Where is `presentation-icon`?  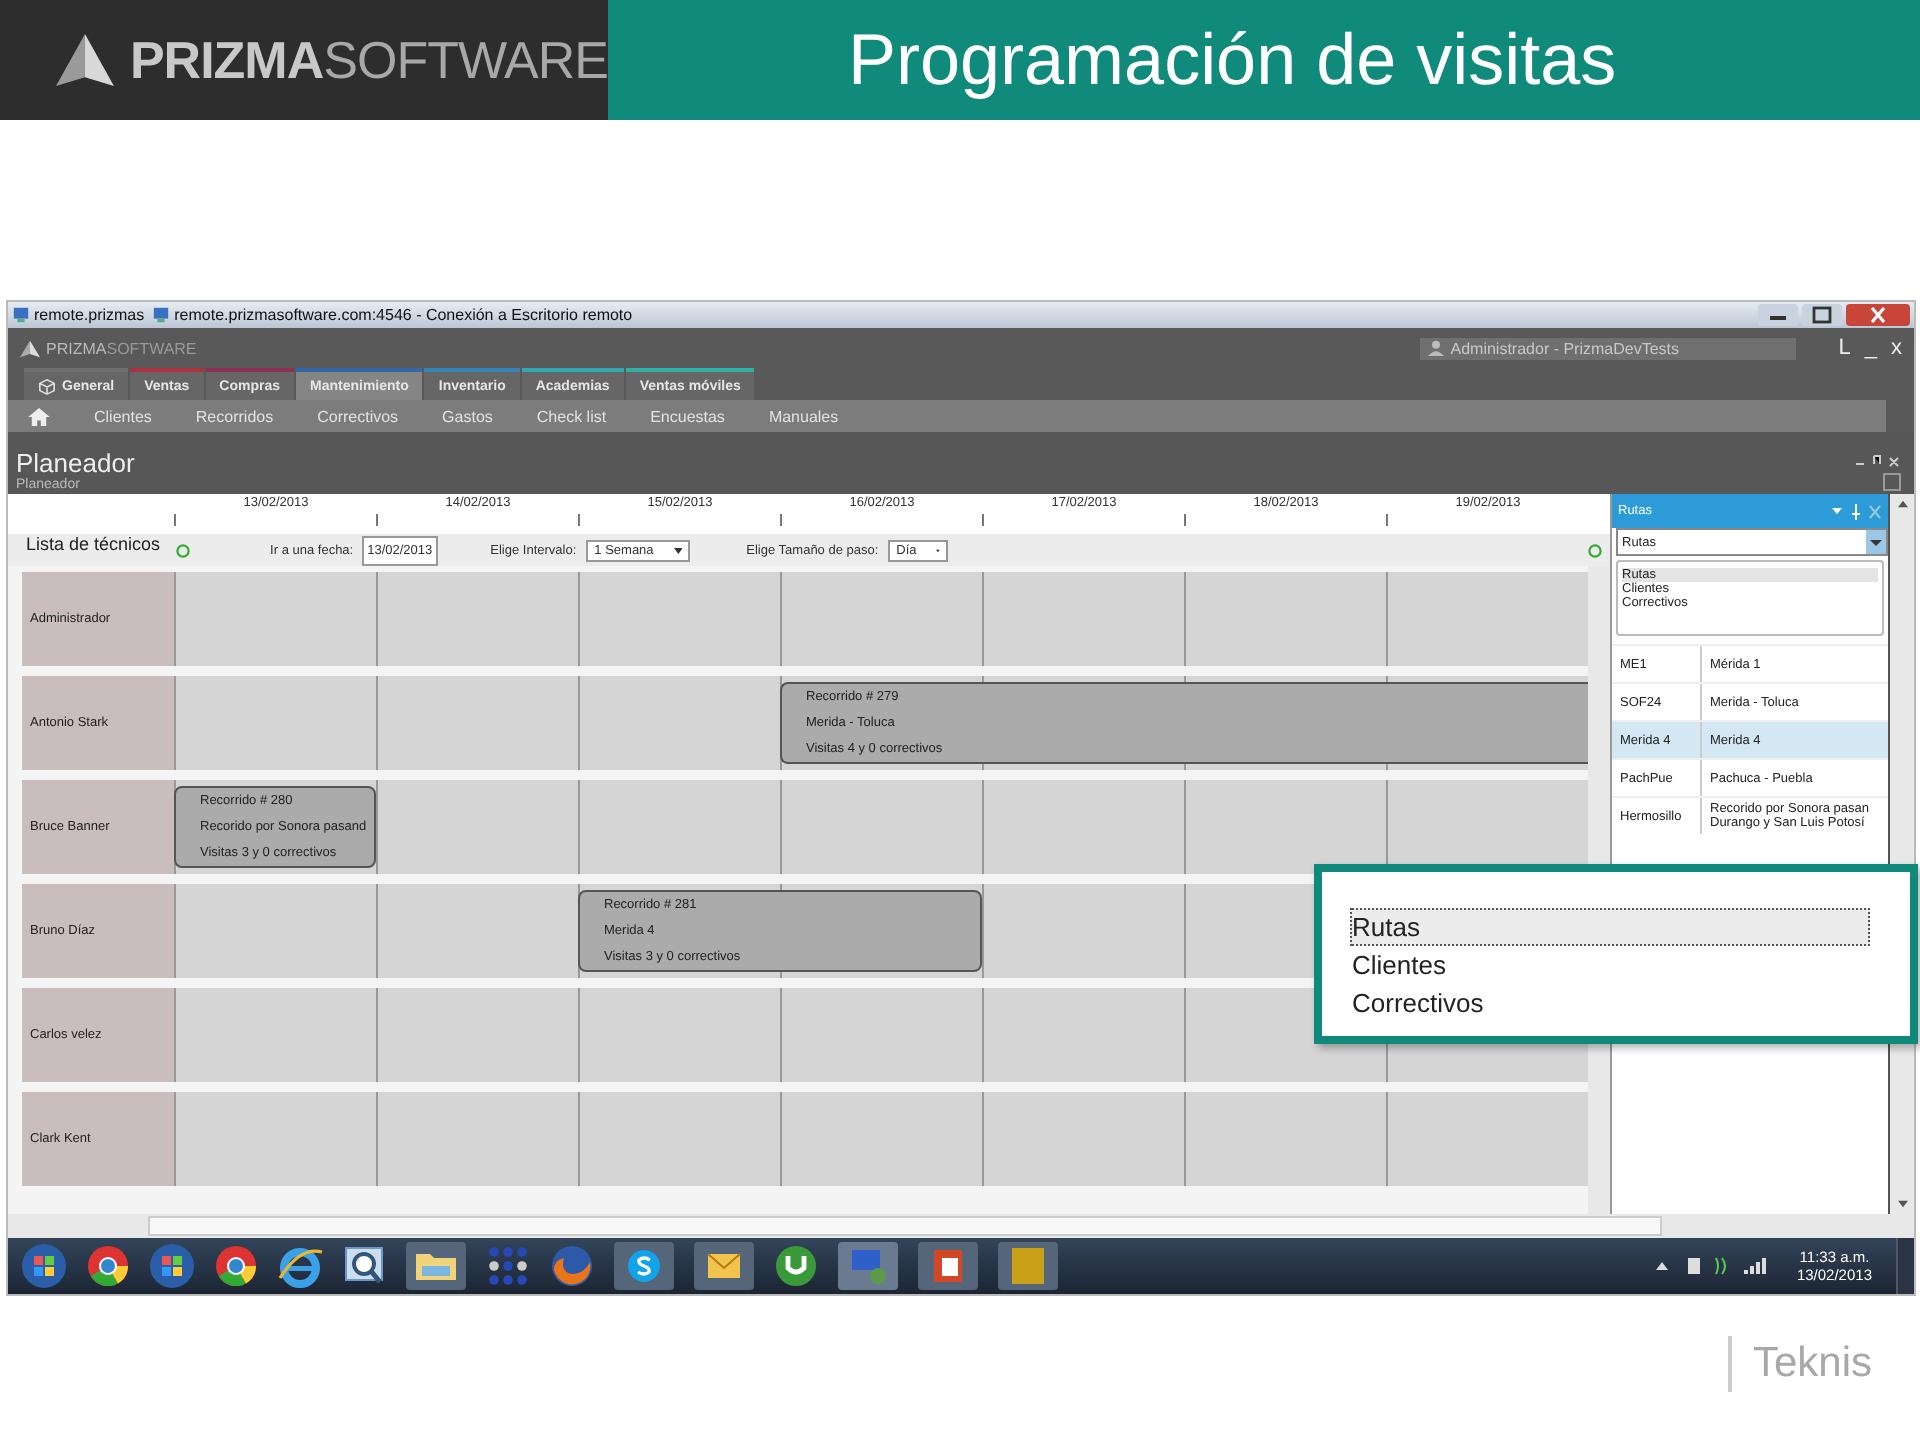 presentation-icon is located at coordinates (948, 1266).